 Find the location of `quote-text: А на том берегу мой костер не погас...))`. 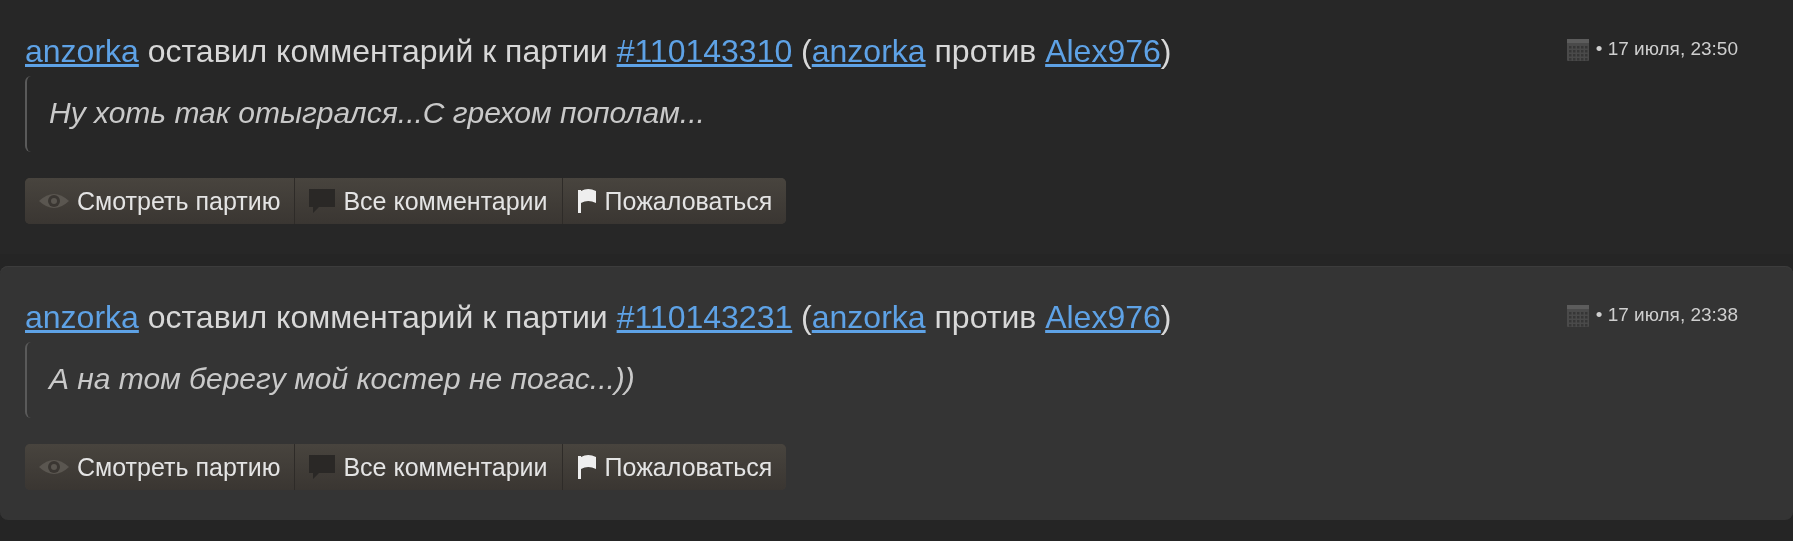

quote-text: А на том берегу мой костер не погас...)) is located at coordinates (342, 378).